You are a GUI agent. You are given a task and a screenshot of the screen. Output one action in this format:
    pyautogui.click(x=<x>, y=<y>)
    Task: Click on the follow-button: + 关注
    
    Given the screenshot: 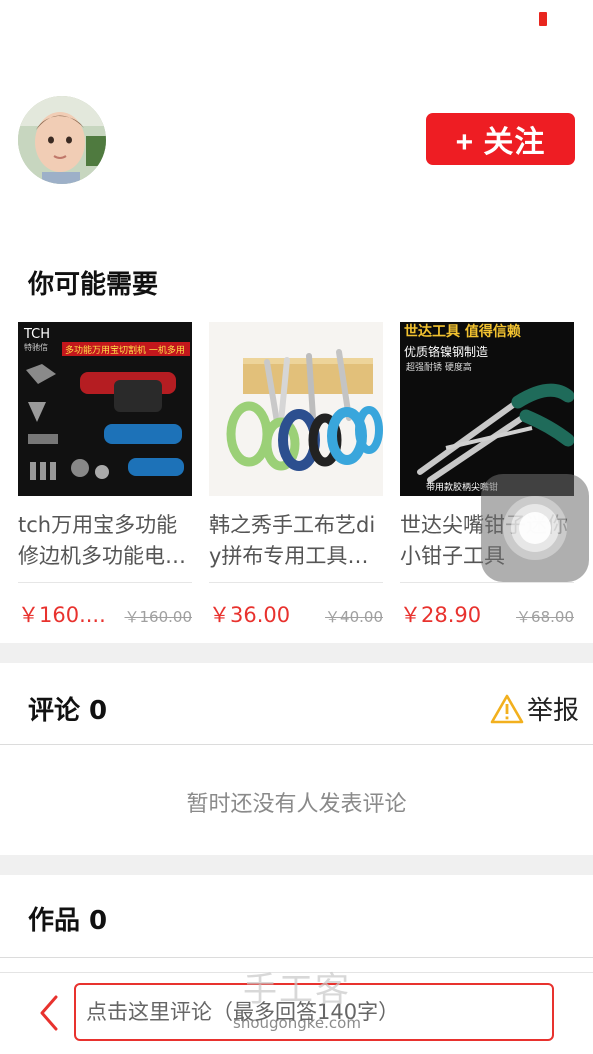 What is the action you would take?
    pyautogui.click(x=500, y=139)
    